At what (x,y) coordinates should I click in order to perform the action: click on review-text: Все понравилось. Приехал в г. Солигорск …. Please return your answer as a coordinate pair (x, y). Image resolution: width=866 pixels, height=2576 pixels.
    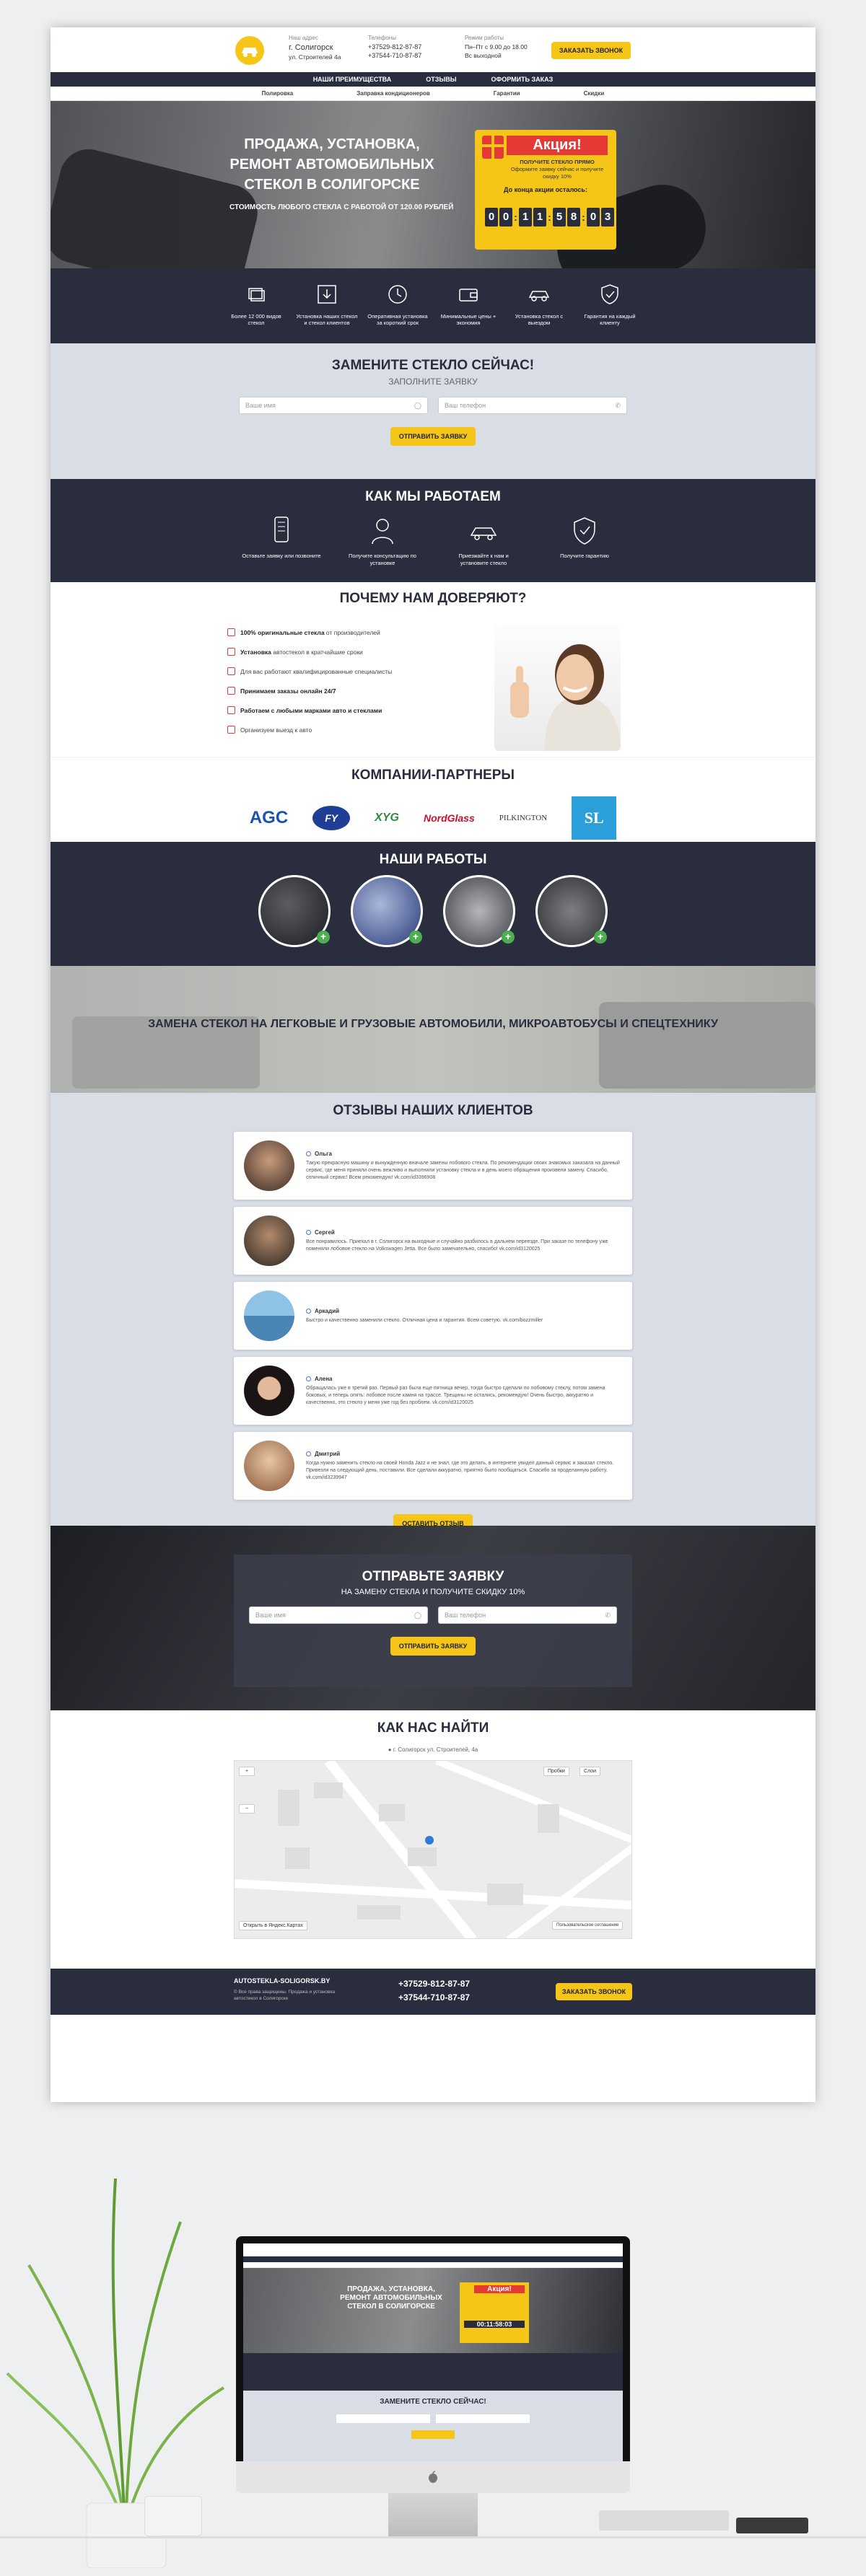
    Looking at the image, I should click on (457, 1245).